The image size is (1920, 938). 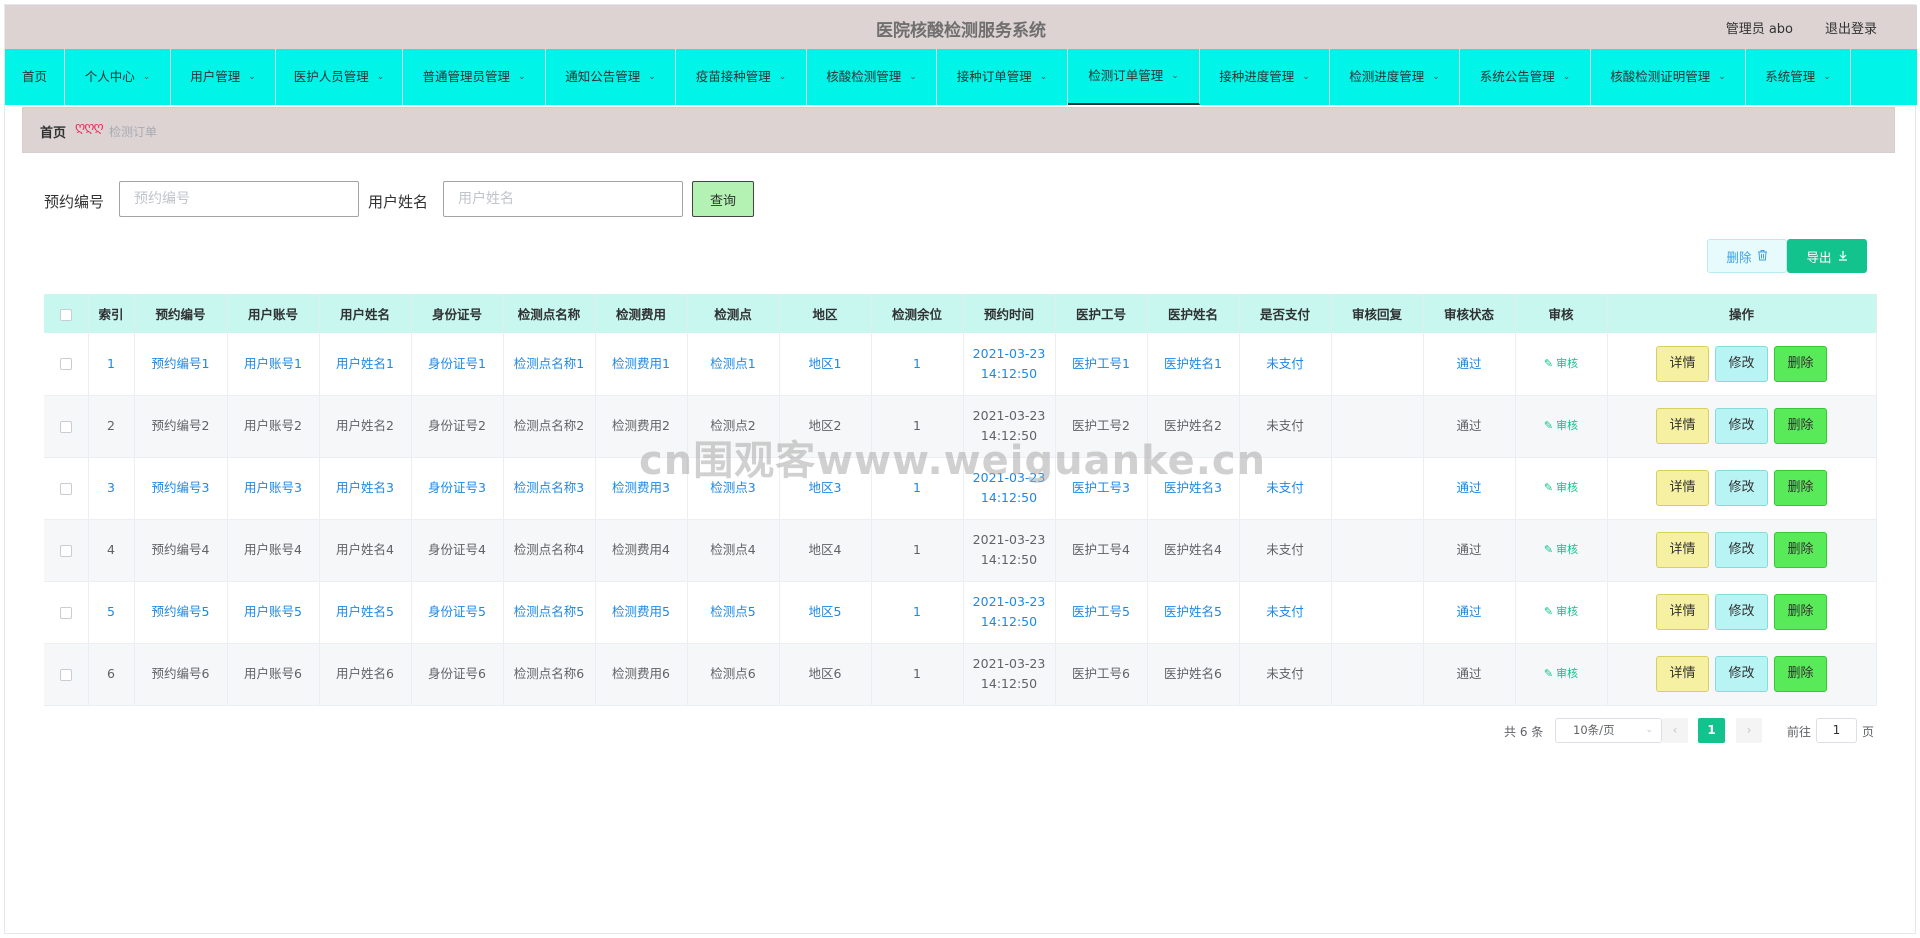 What do you see at coordinates (1747, 256) in the screenshot?
I see `batch-delete-button: 删除` at bounding box center [1747, 256].